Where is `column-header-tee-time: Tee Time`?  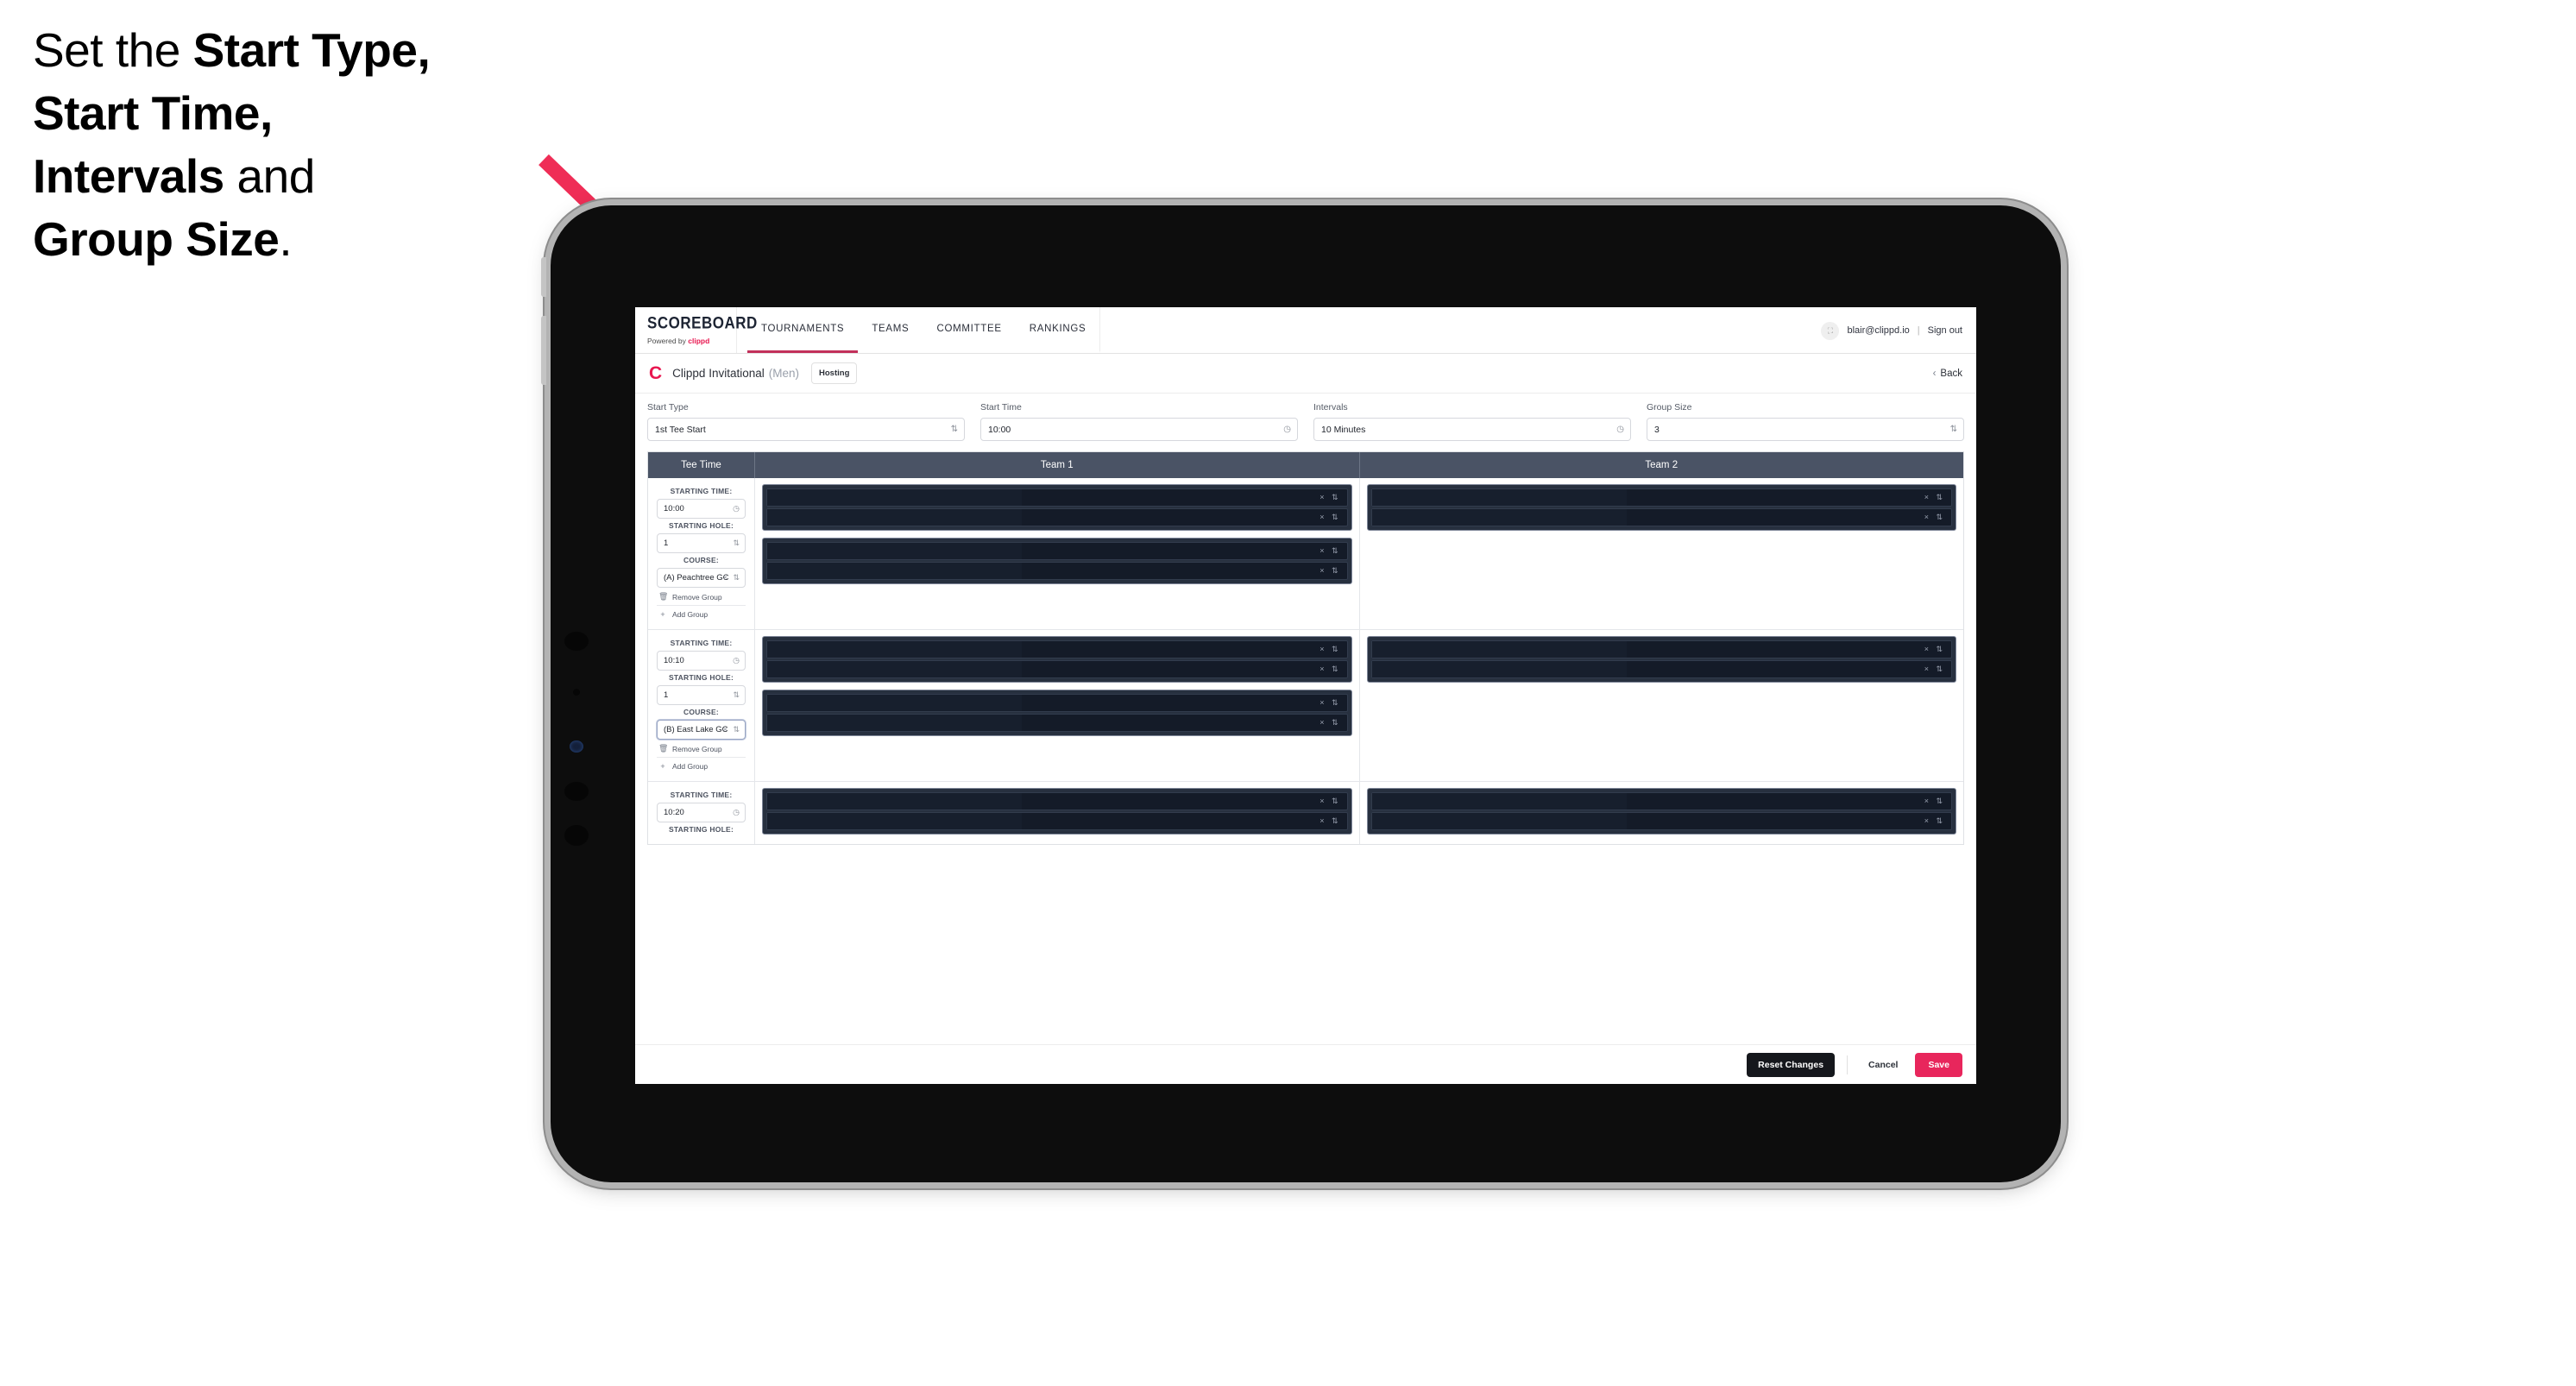 column-header-tee-time: Tee Time is located at coordinates (702, 465).